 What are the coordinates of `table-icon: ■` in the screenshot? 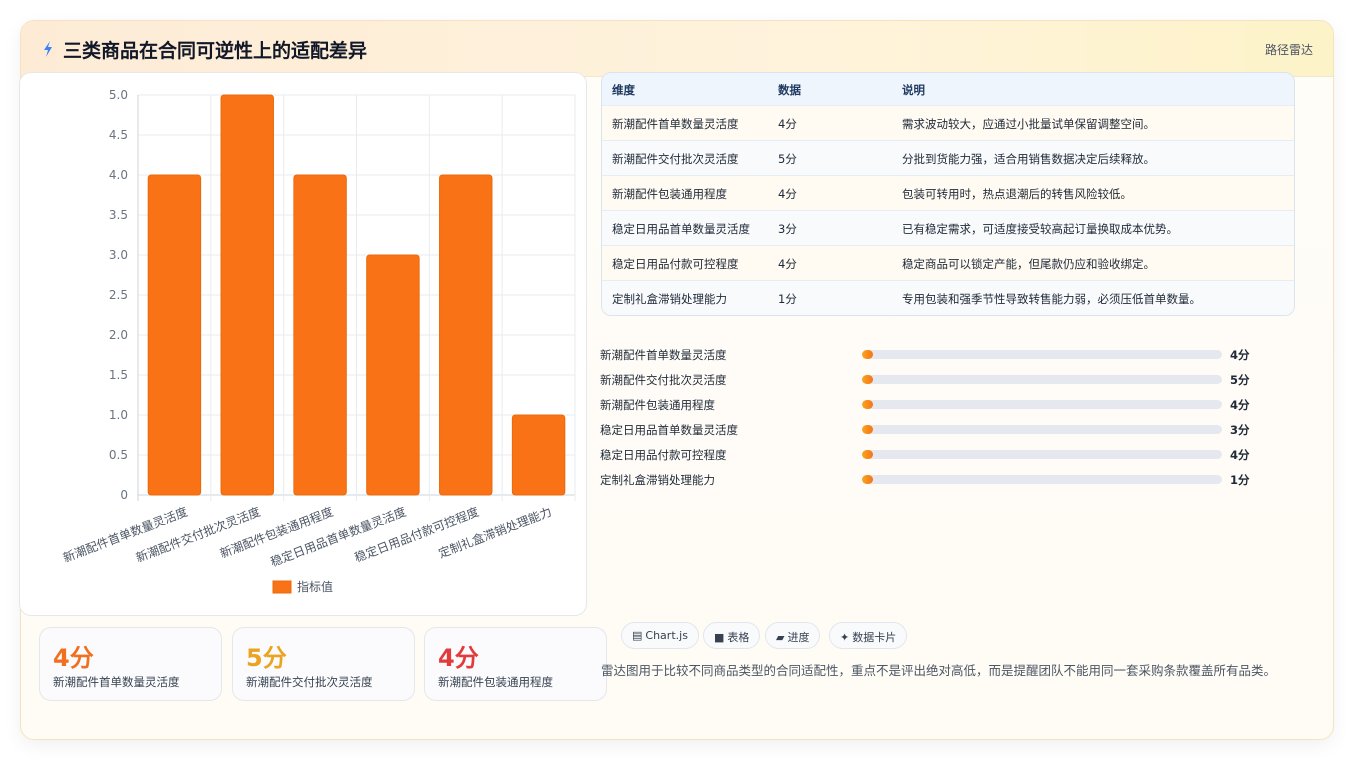 It's located at (719, 637).